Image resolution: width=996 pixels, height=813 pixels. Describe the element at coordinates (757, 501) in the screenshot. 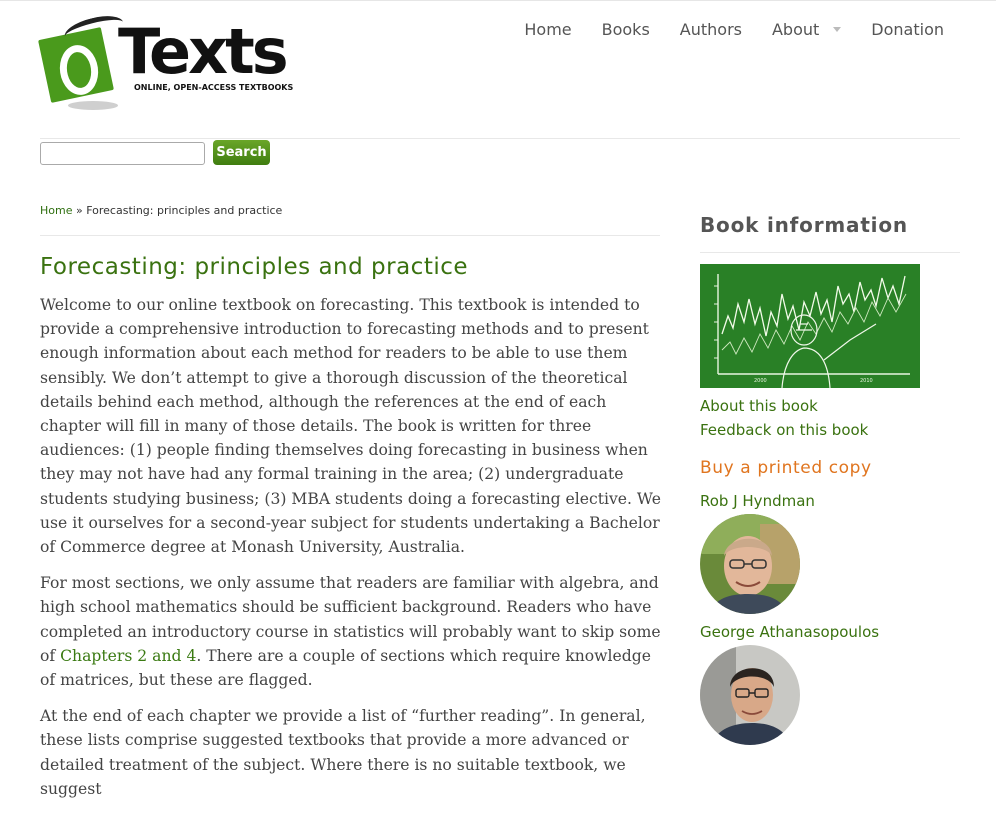

I see `author-name-hyndman: Rob J Hyndman` at that location.